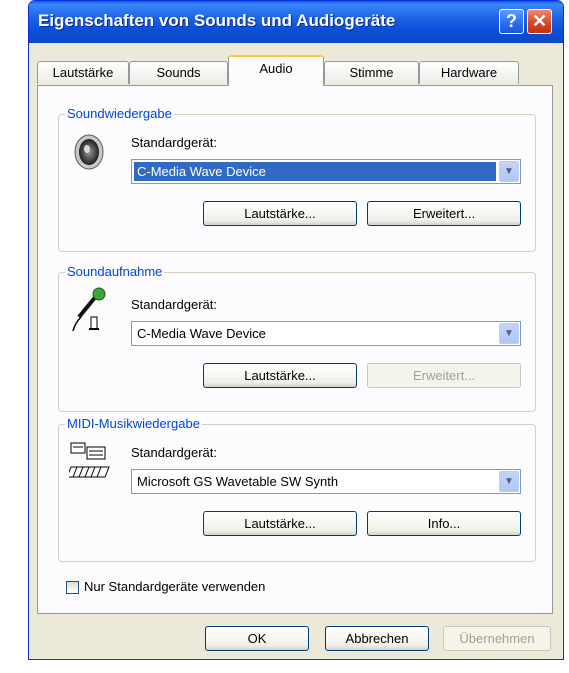  I want to click on tab-lautstaerke: Lautstärke, so click(83, 72).